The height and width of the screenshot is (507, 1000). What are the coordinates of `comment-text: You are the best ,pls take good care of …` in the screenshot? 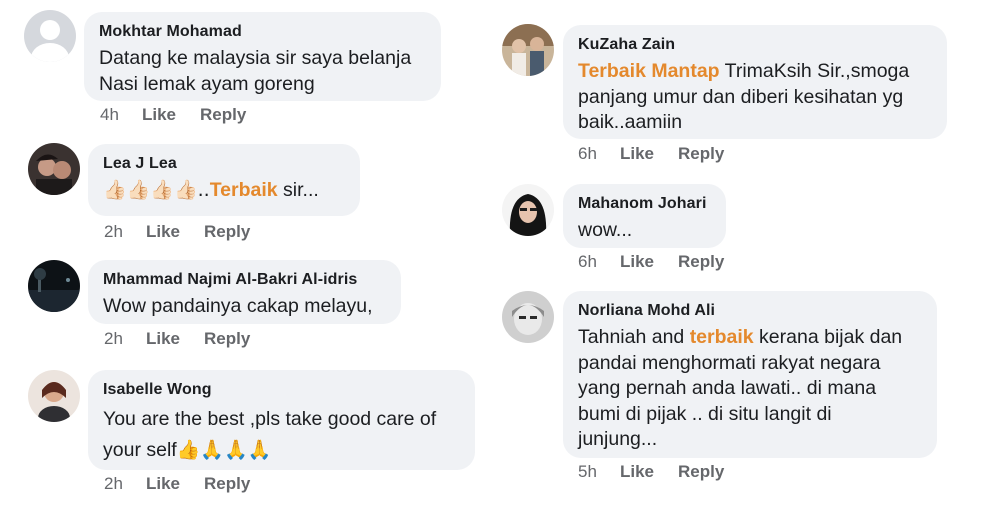 It's located at (270, 434).